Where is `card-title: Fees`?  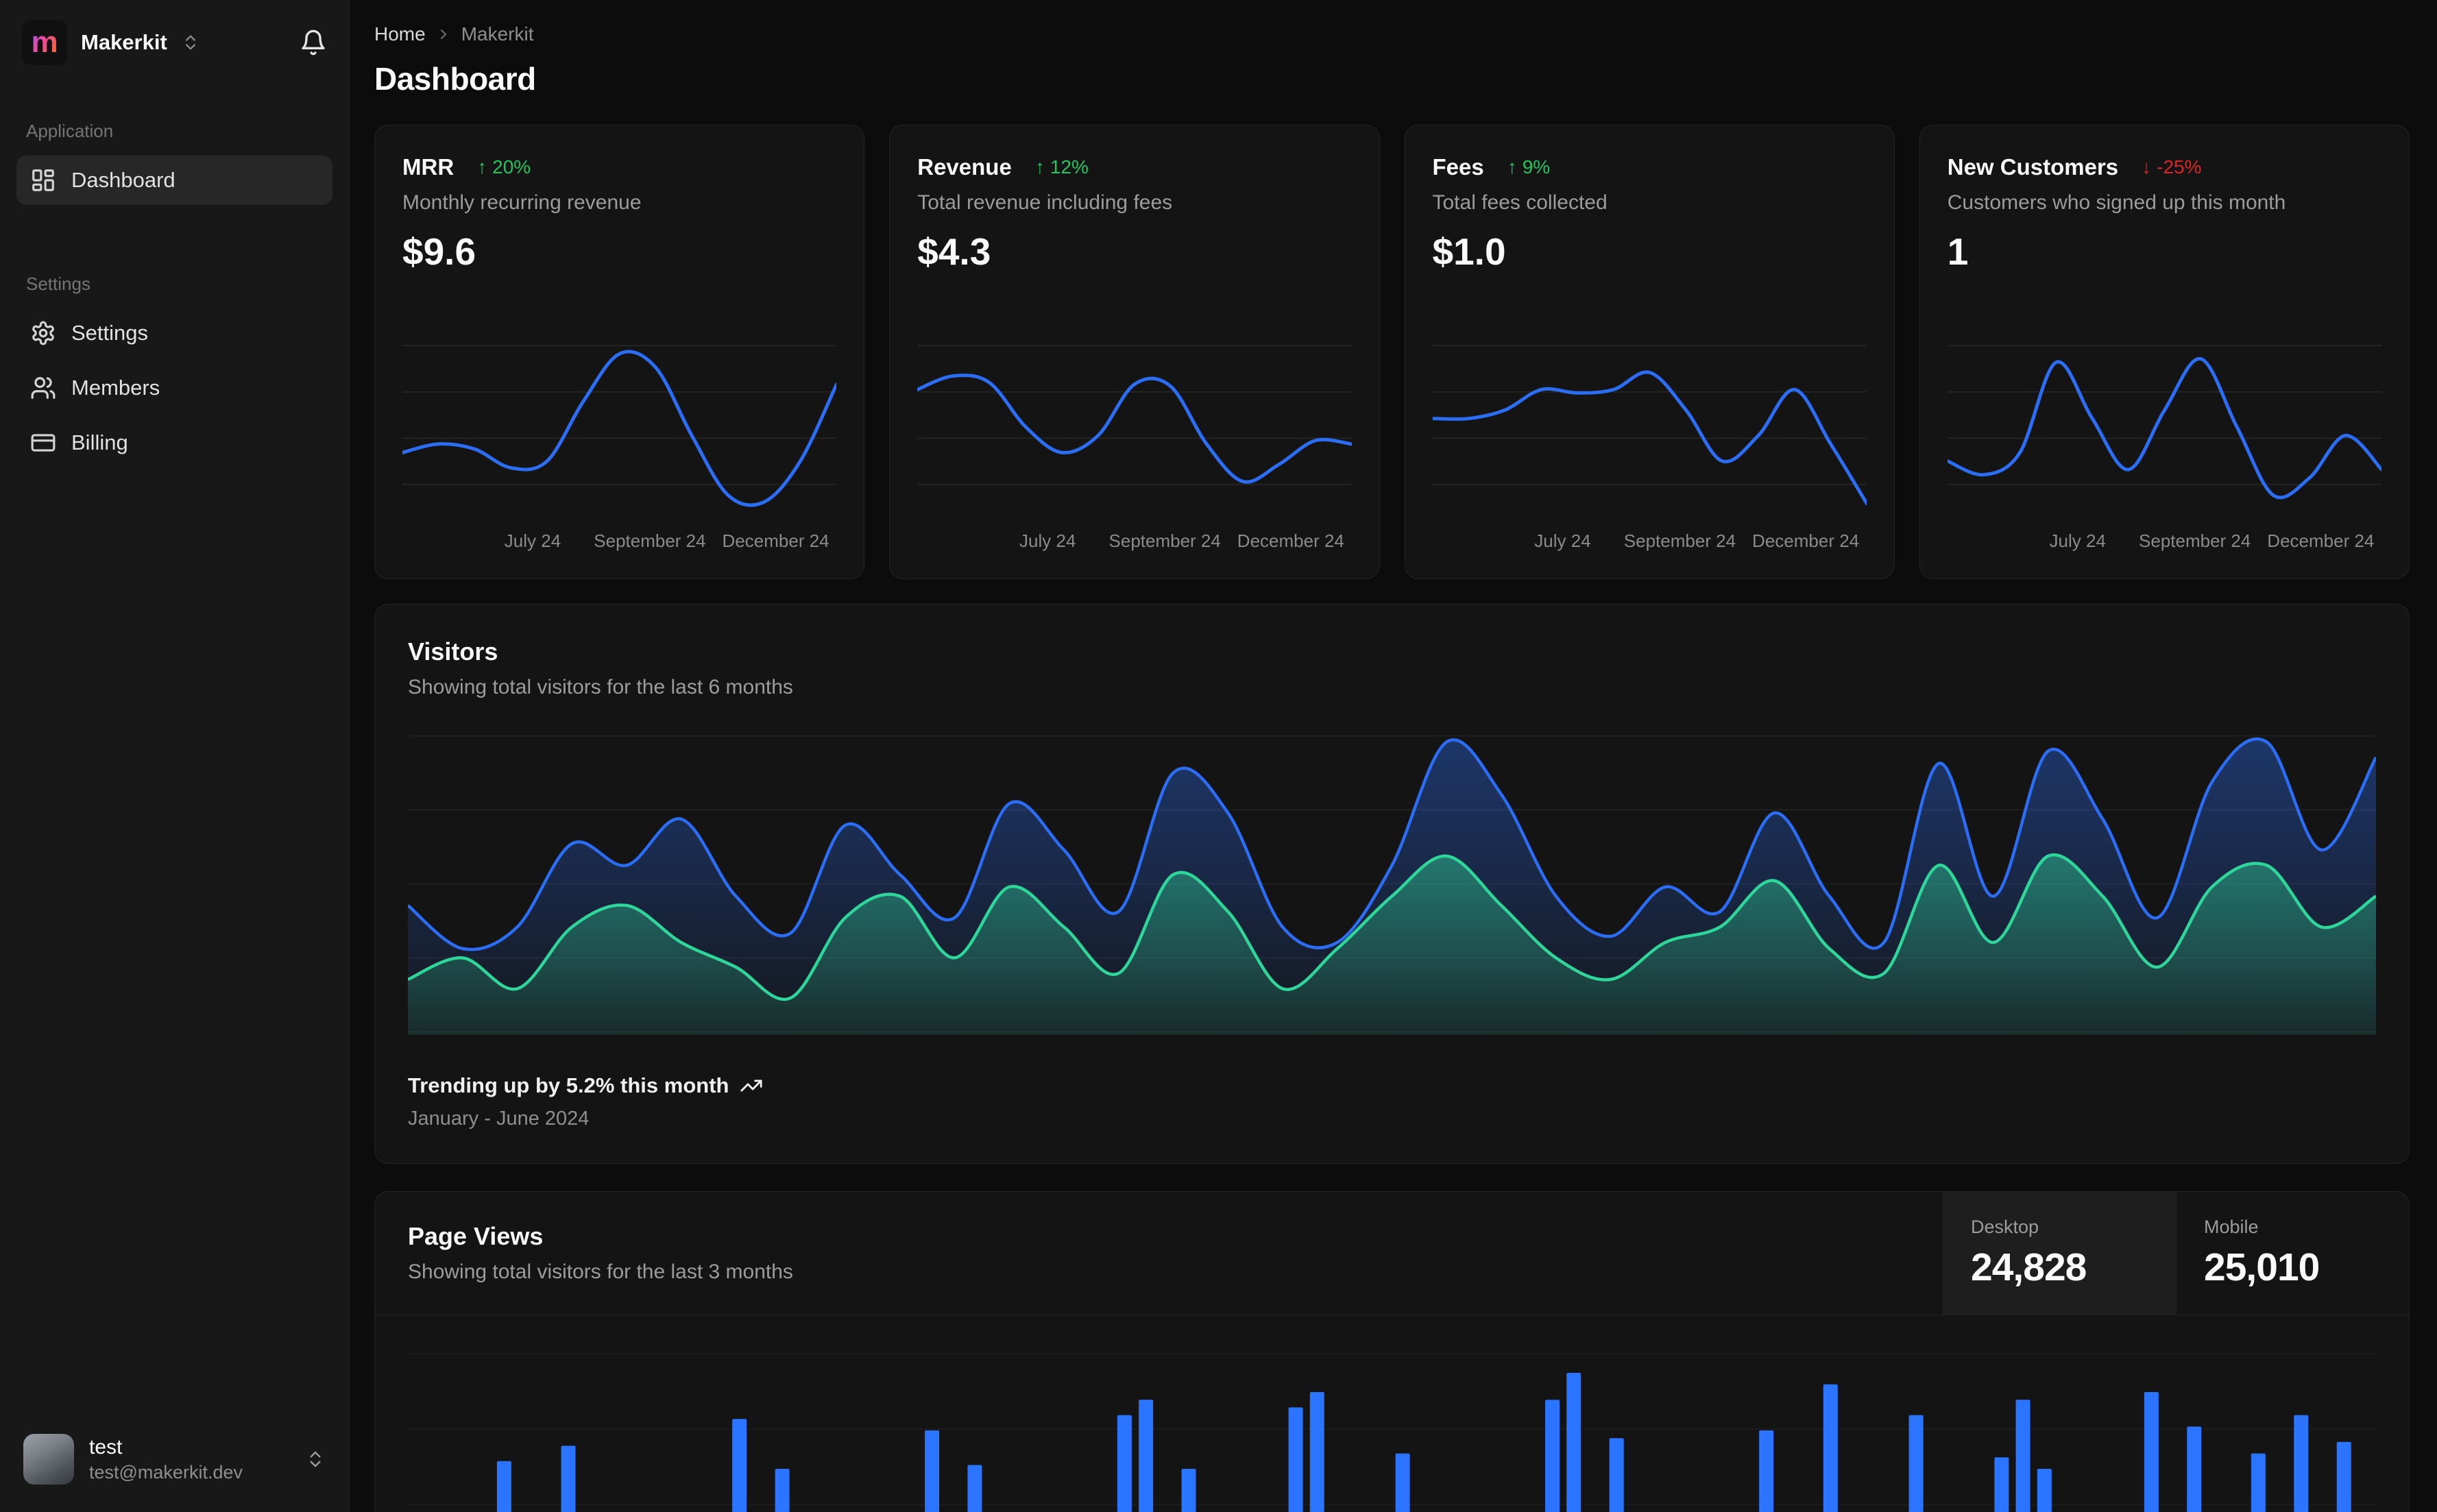 card-title: Fees is located at coordinates (1458, 167).